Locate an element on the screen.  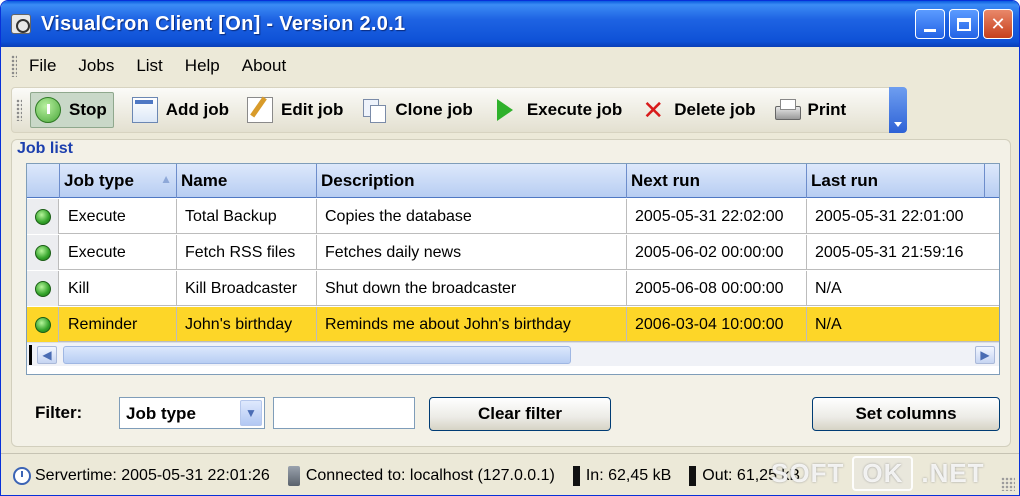
chevron-down-icon: ▼ is located at coordinates (251, 413).